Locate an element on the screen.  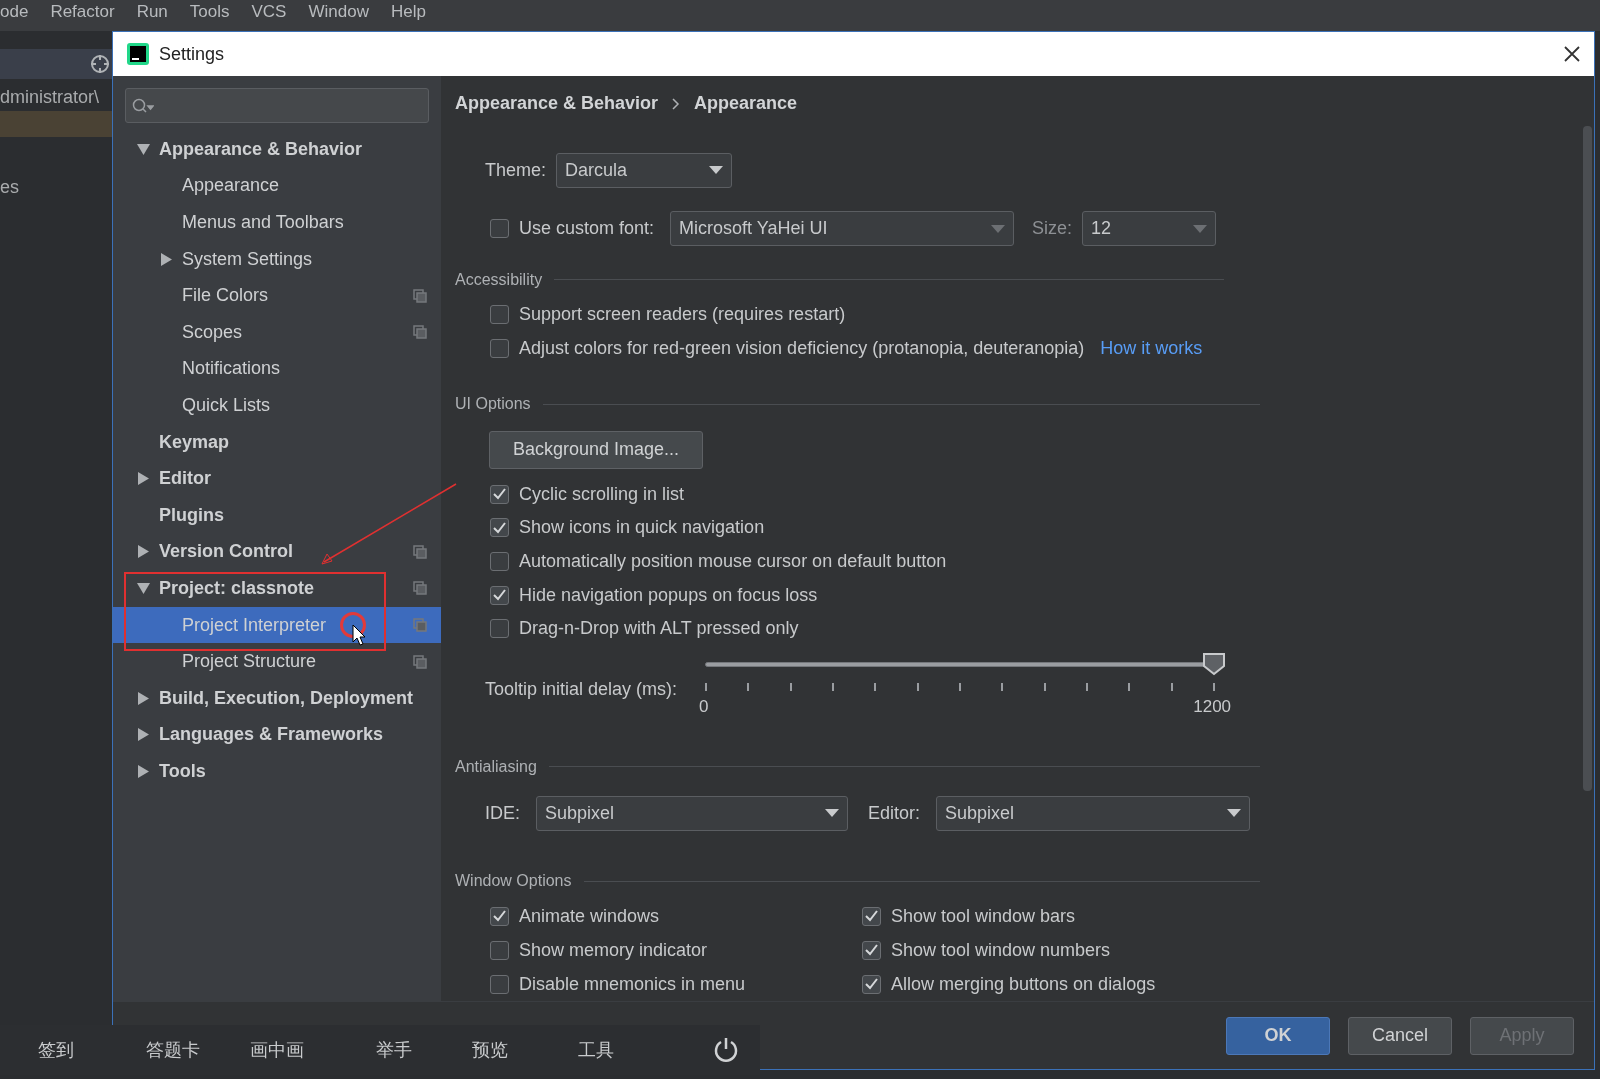
toolbar-button: 预览 is located at coordinates (490, 1050).